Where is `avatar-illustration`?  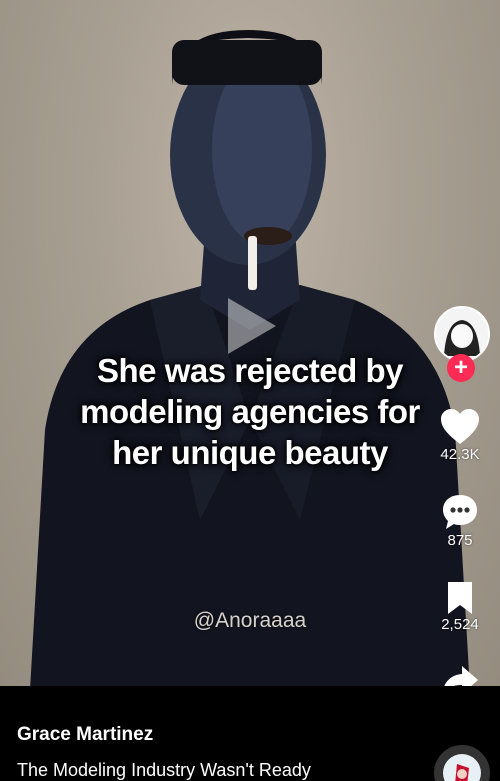 avatar-illustration is located at coordinates (462, 334).